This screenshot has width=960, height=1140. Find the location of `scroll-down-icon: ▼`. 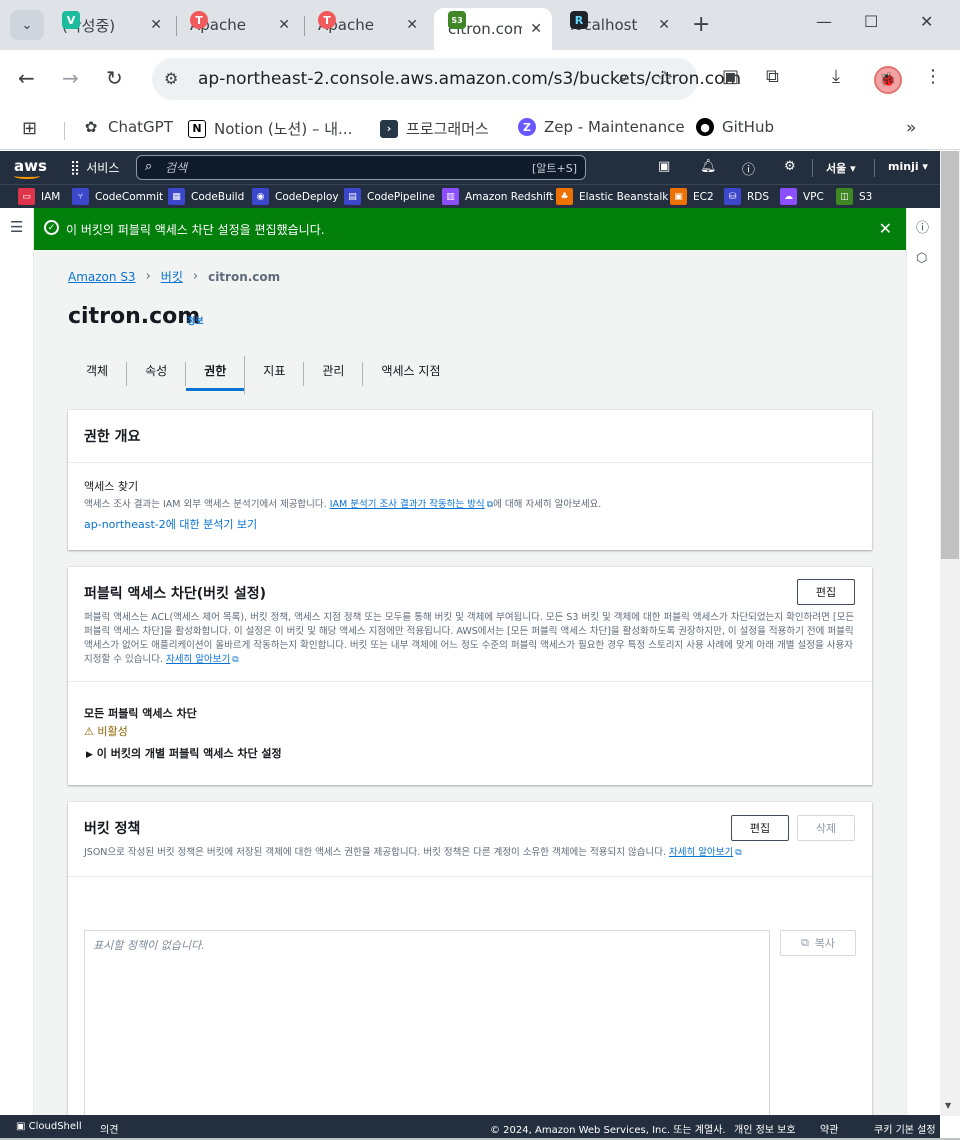

scroll-down-icon: ▼ is located at coordinates (948, 1105).